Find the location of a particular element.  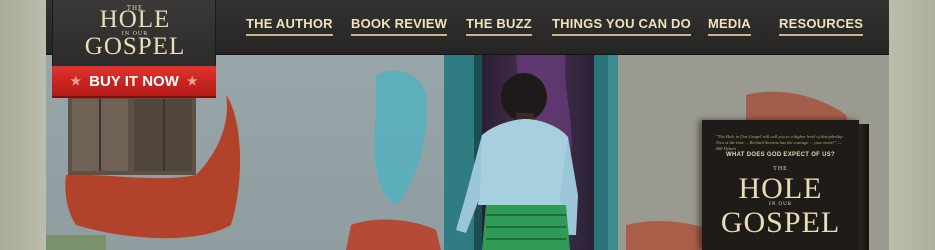

buy-it-now-label: BUY IT NOW is located at coordinates (134, 81).